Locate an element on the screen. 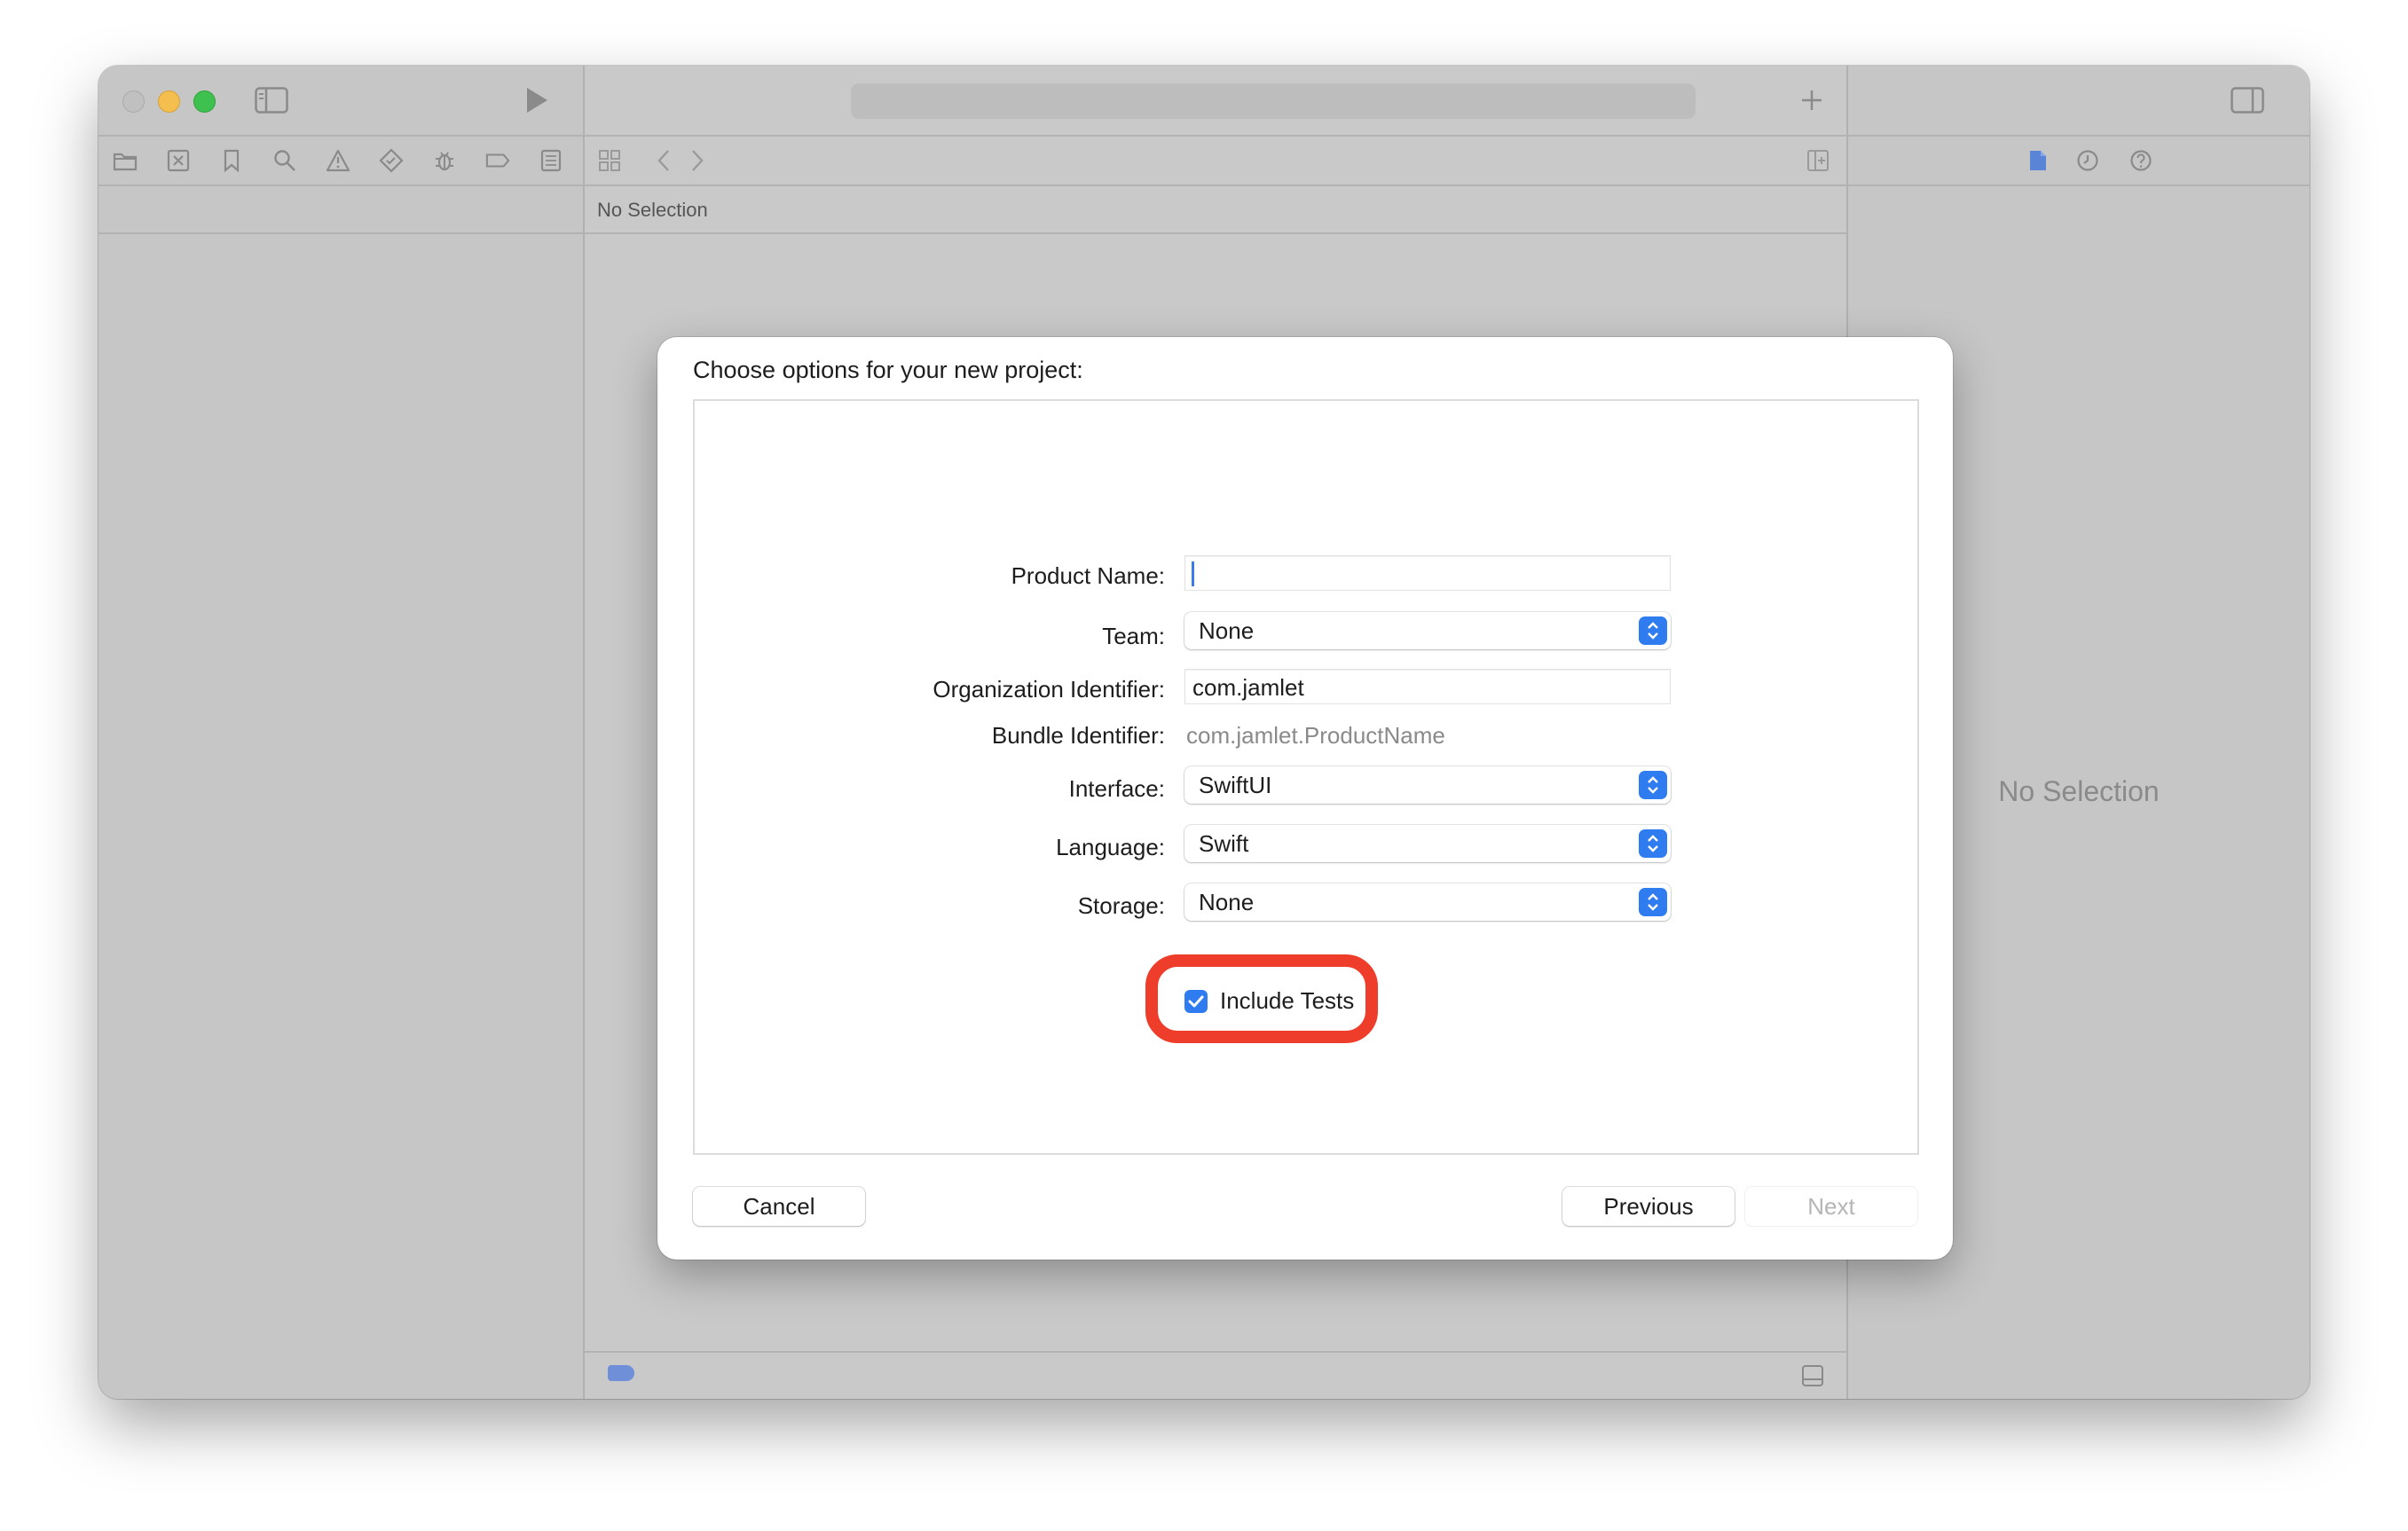 The height and width of the screenshot is (1531, 2408). team-popup: None is located at coordinates (1427, 630).